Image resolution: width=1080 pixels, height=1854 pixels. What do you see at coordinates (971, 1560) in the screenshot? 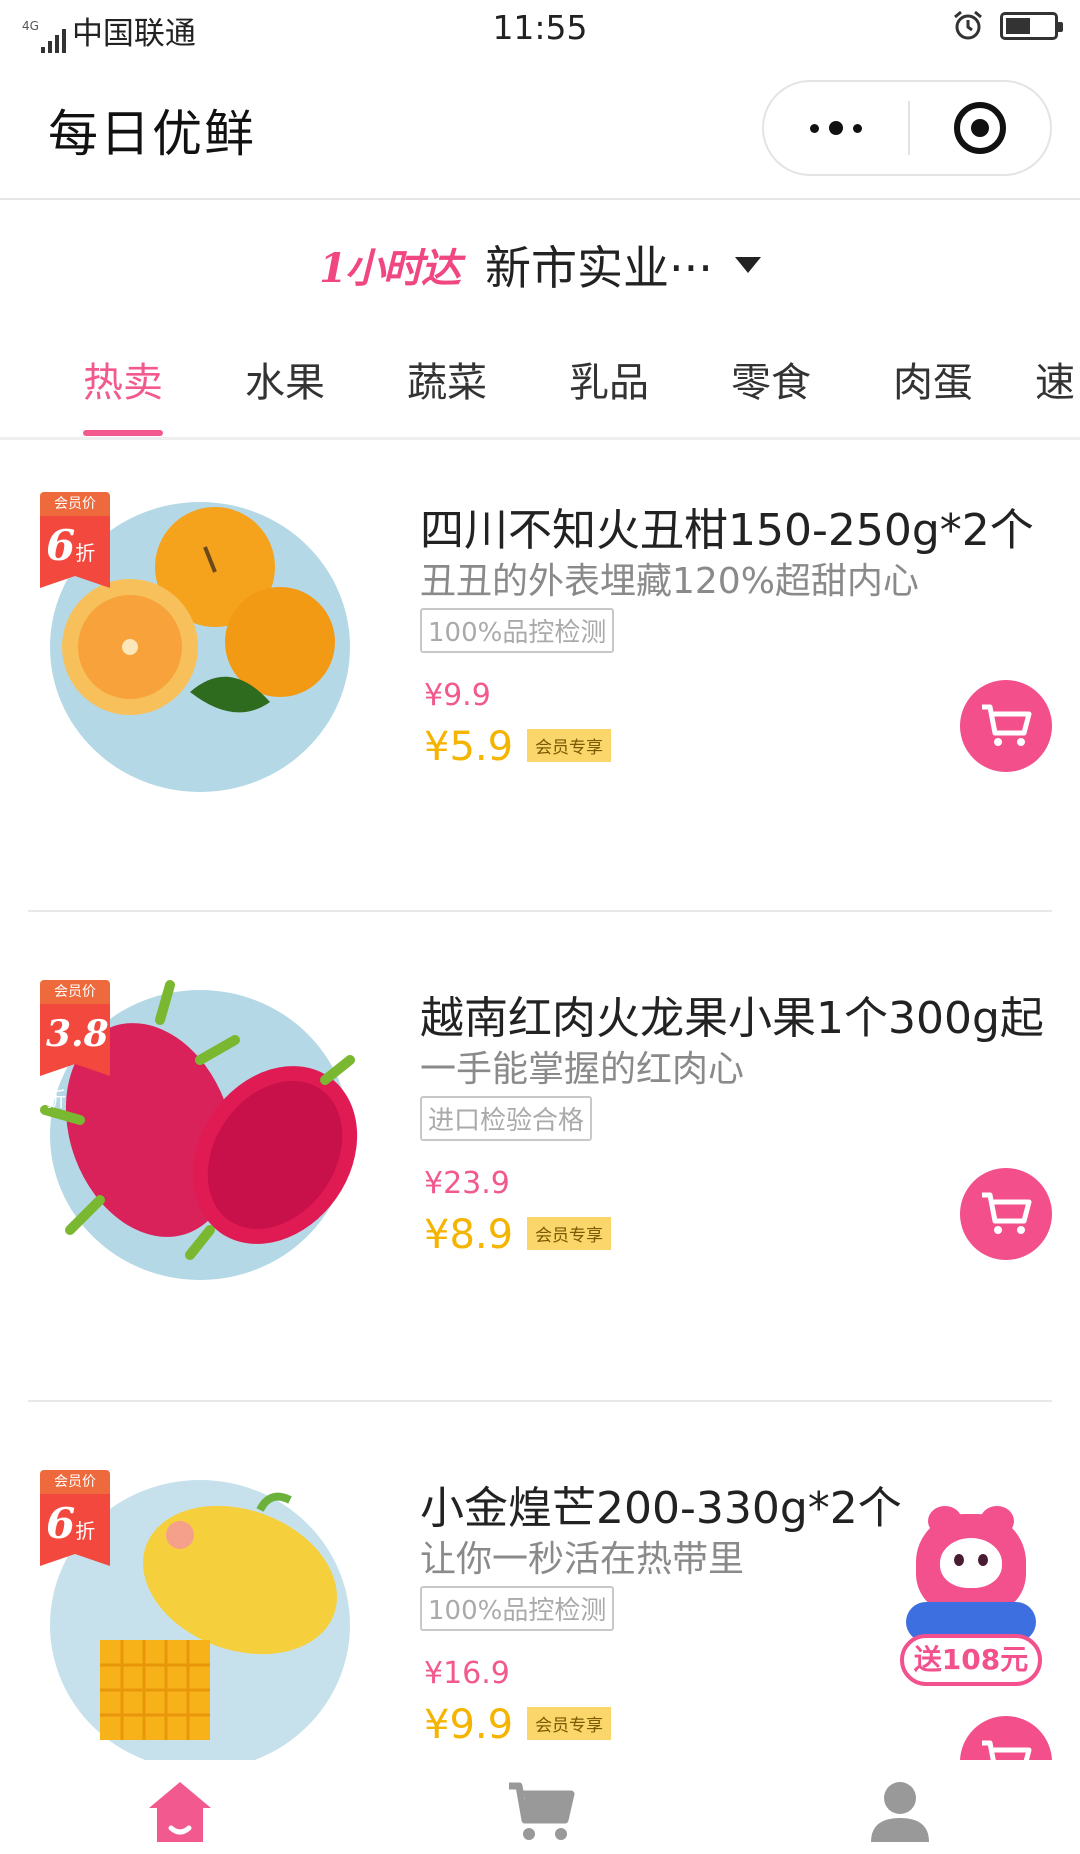
I see `bear-mascot-icon` at bounding box center [971, 1560].